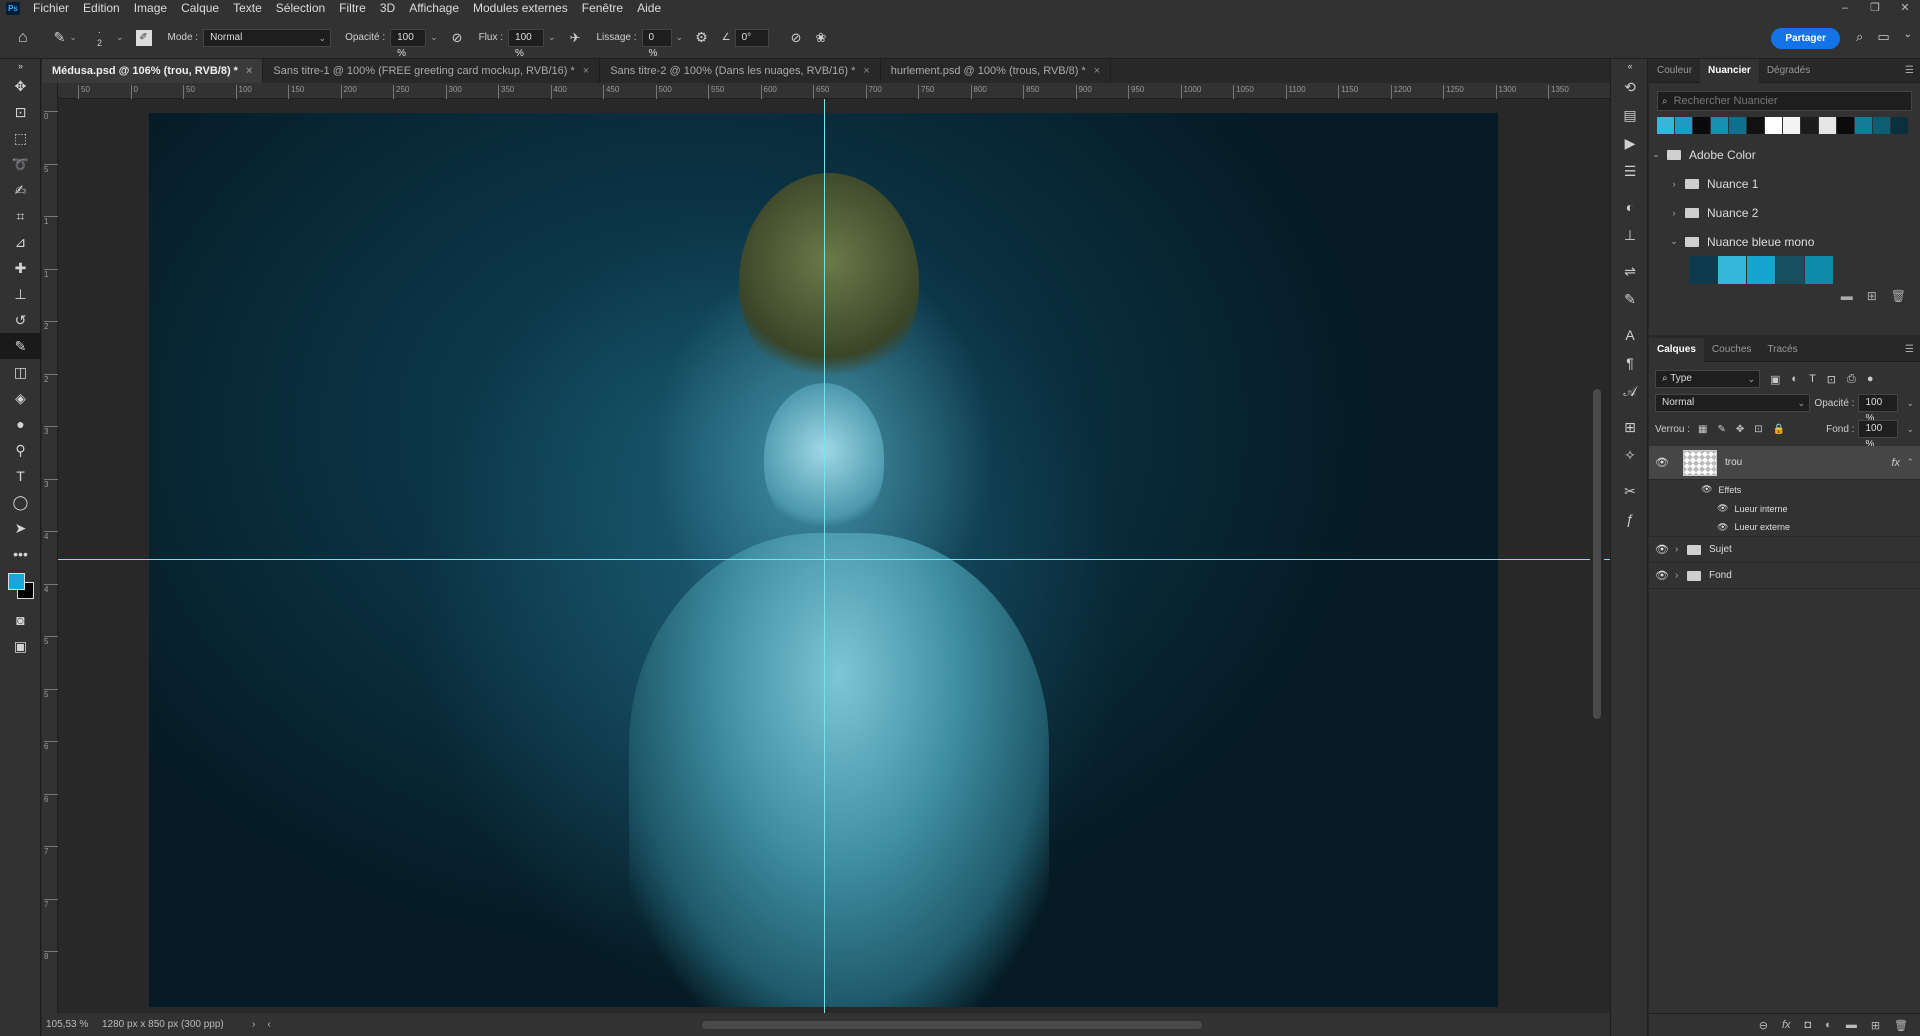  I want to click on crop-tool-icon: ⌗, so click(20, 216).